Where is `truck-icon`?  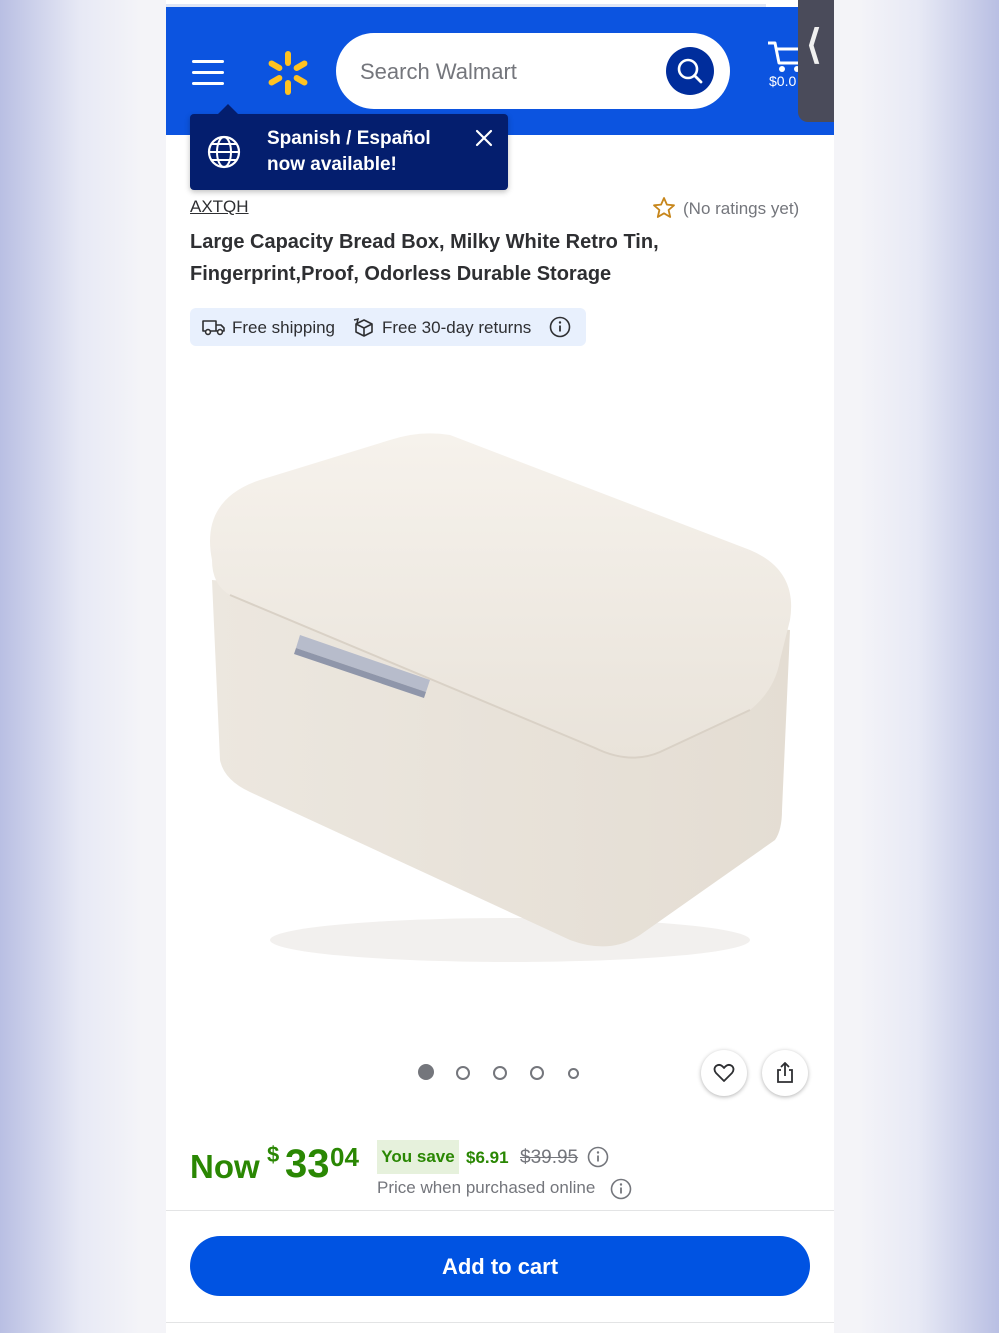
truck-icon is located at coordinates (213, 328).